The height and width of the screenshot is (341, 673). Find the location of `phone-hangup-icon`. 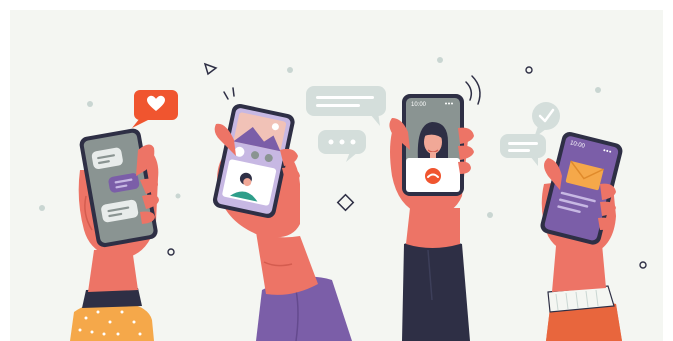

phone-hangup-icon is located at coordinates (433, 176).